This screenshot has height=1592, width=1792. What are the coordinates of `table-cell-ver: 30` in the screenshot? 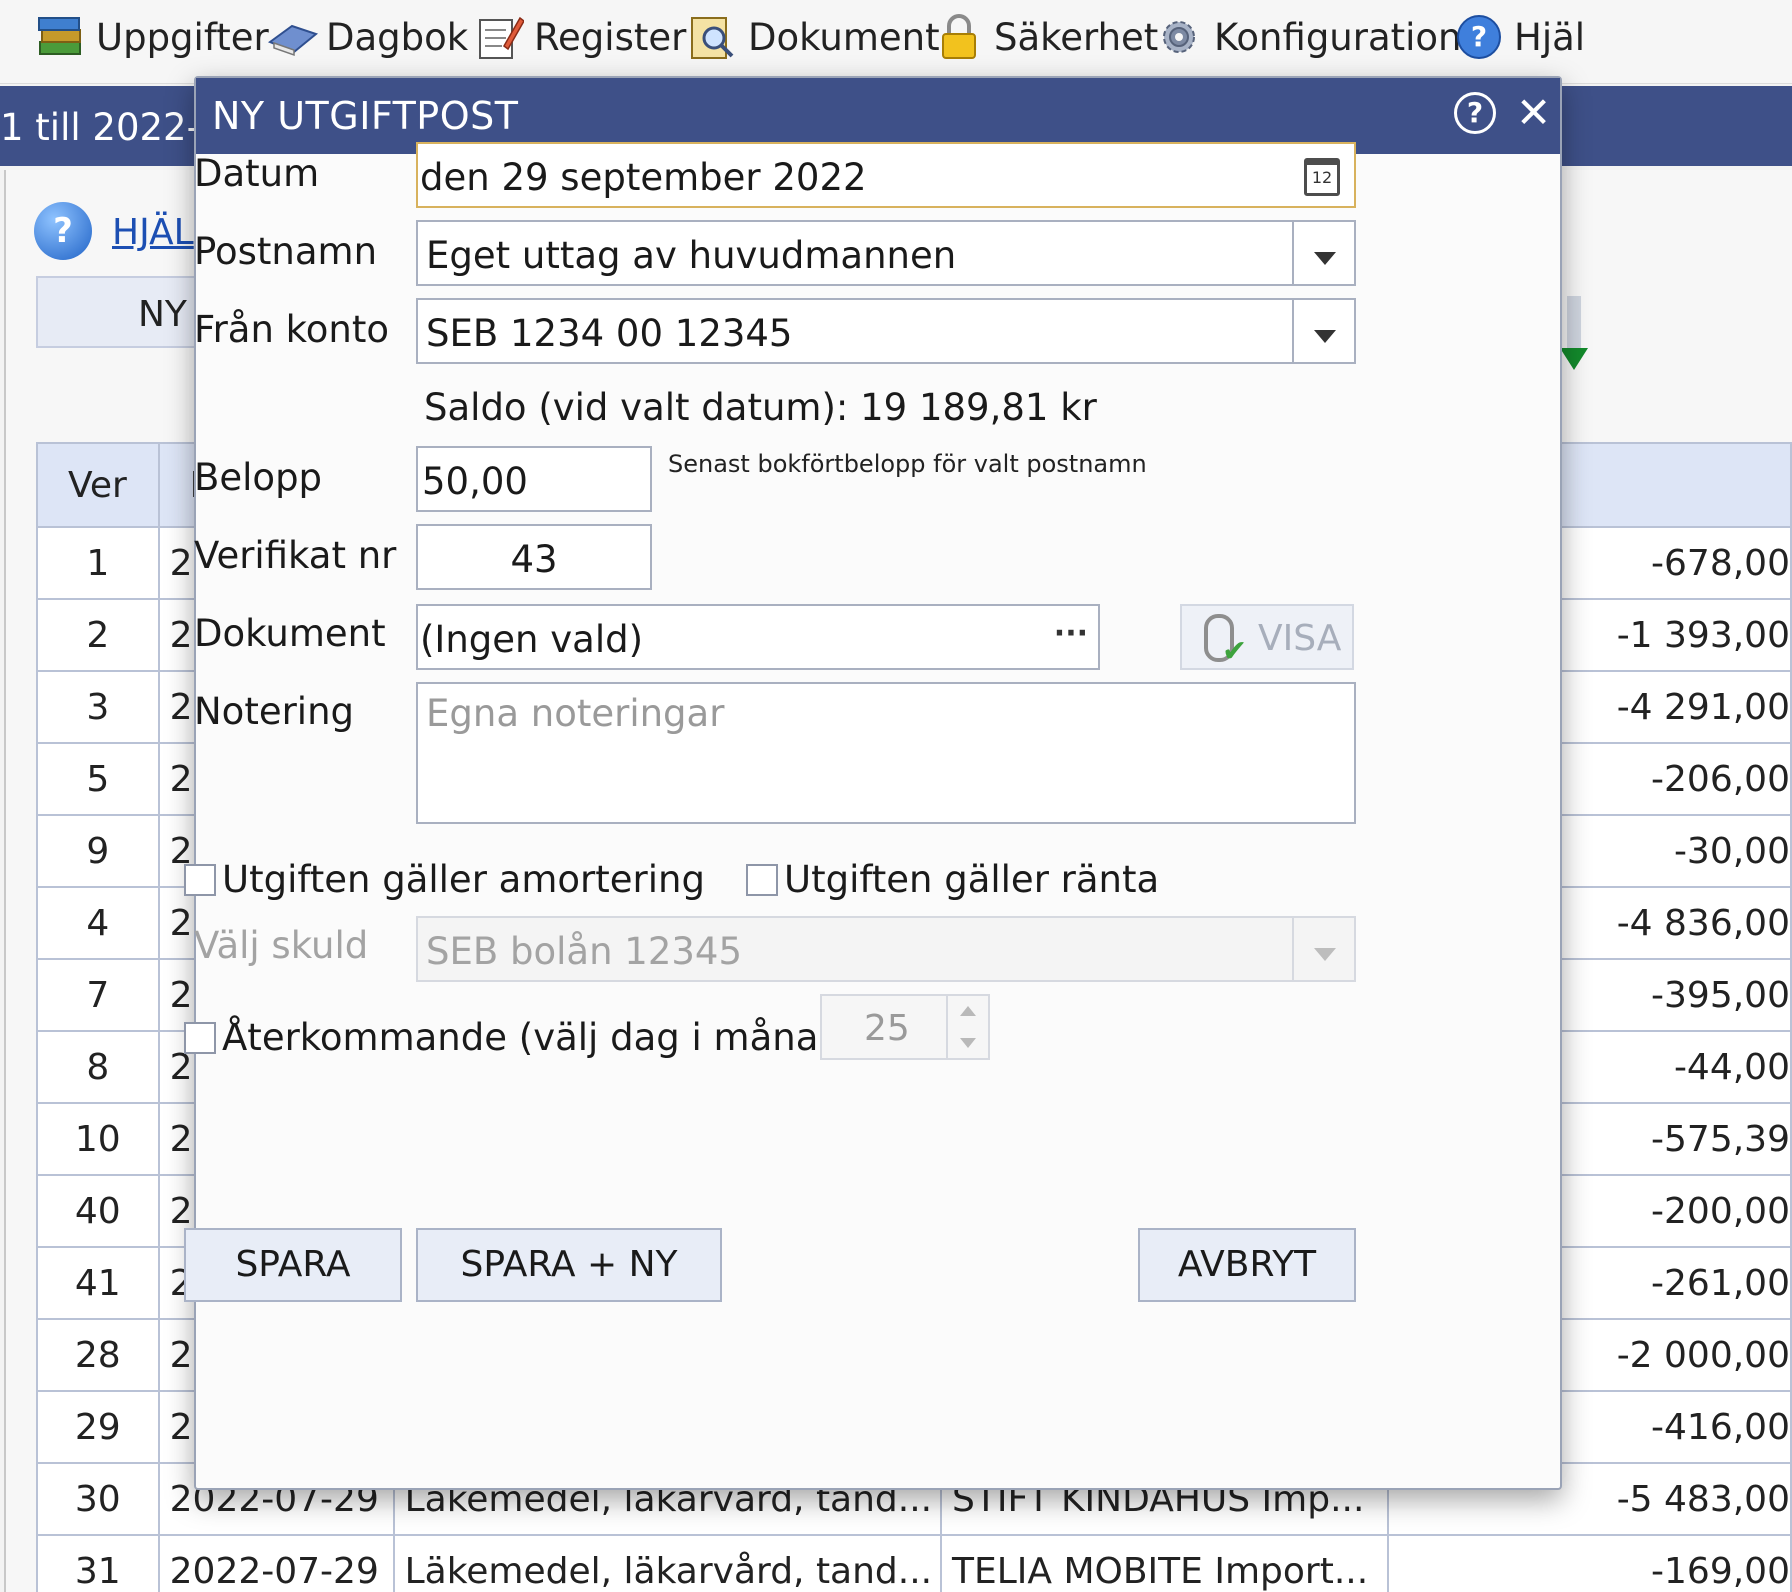 It's located at (98, 1499).